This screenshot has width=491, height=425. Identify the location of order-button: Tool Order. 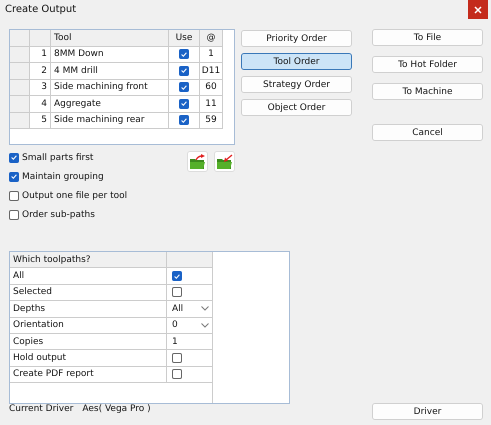
(296, 61).